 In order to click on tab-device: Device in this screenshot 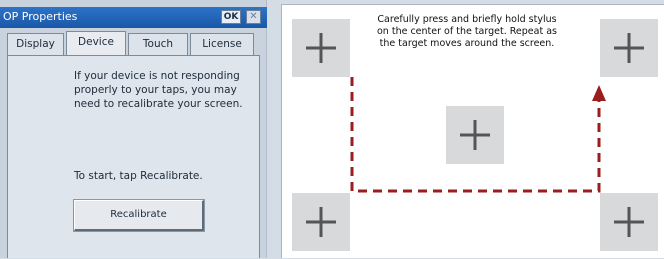, I will do `click(96, 43)`.